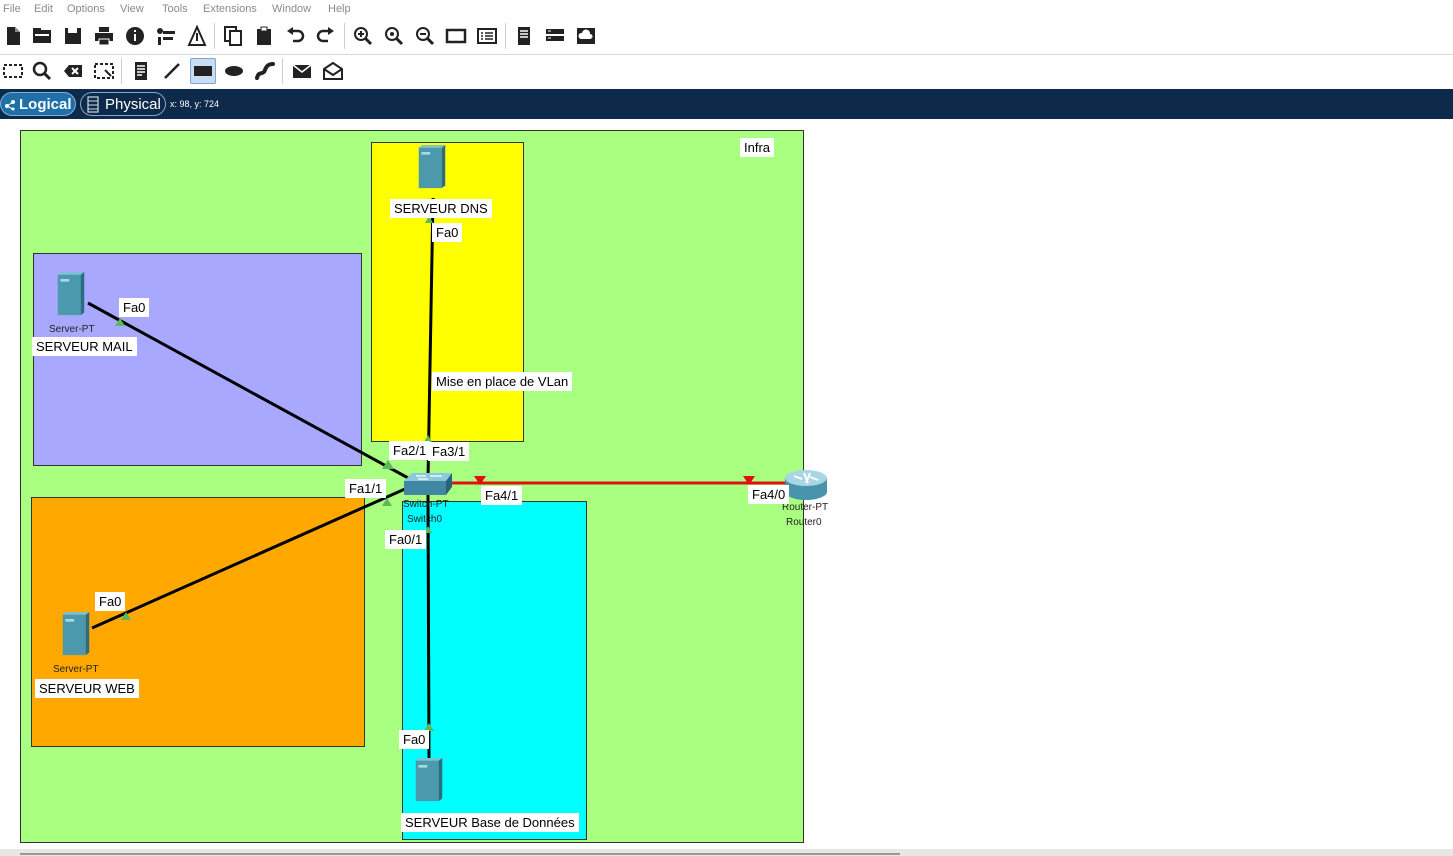  Describe the element at coordinates (72, 329) in the screenshot. I see `mail-server-type: Server-PT` at that location.